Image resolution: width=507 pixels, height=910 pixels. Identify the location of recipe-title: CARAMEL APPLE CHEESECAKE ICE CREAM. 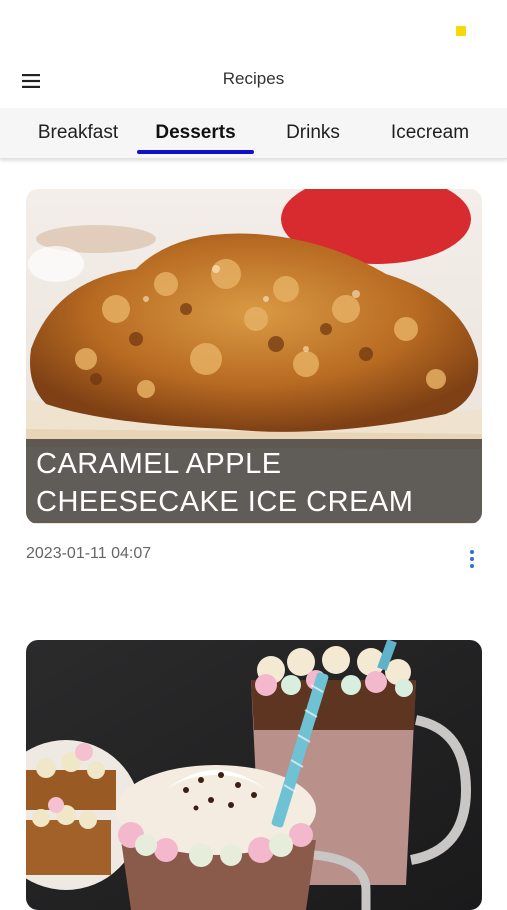
(254, 481).